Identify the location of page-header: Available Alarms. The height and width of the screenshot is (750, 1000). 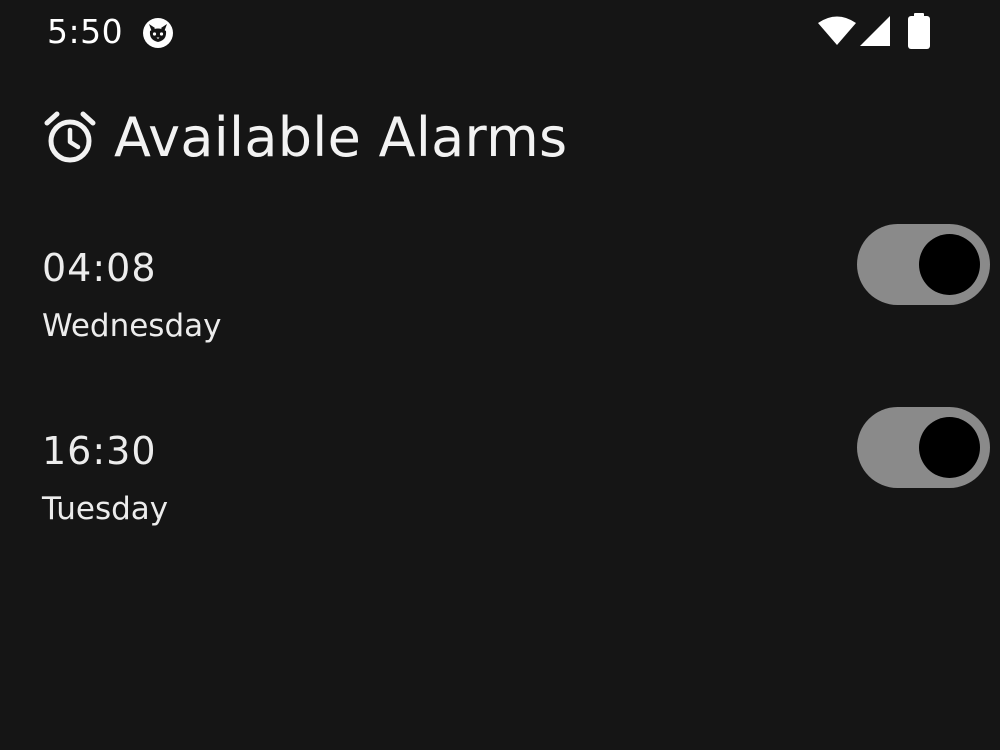
(304, 138).